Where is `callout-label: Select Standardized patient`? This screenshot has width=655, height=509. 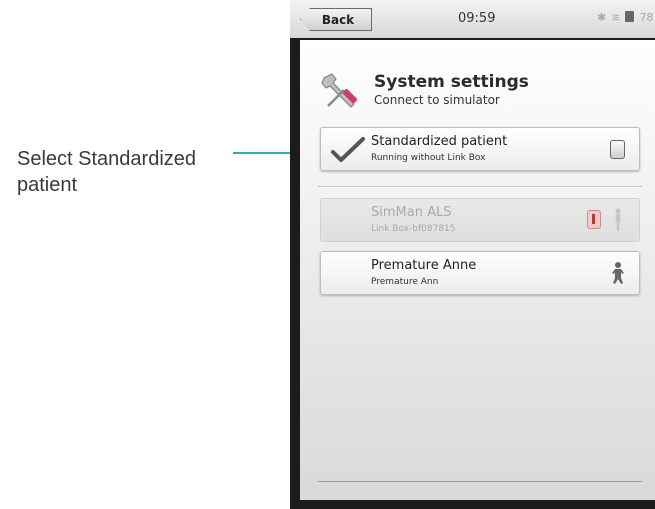 callout-label: Select Standardized patient is located at coordinates (107, 172).